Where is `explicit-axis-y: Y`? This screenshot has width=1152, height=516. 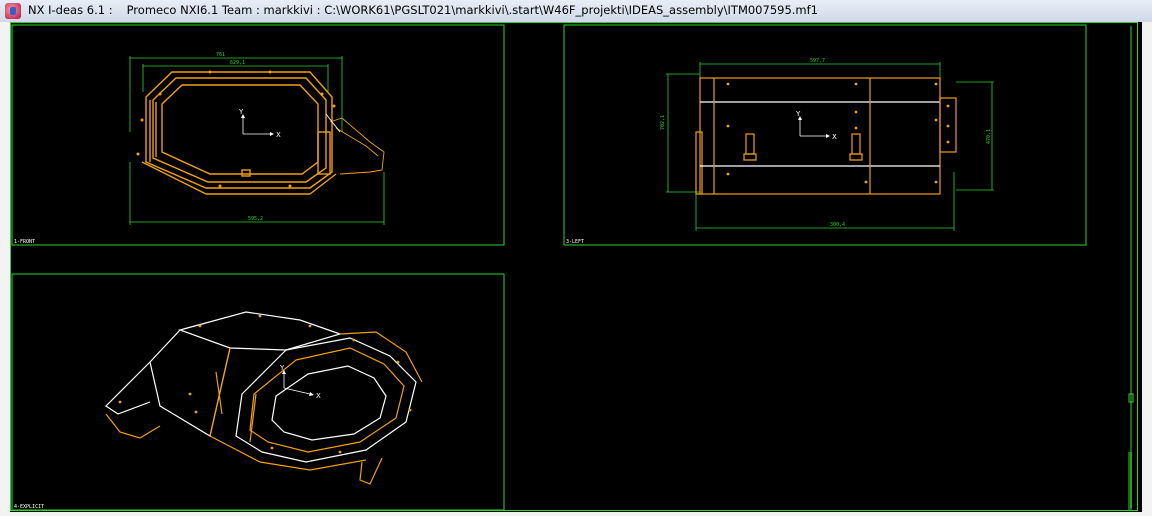 explicit-axis-y: Y is located at coordinates (282, 368).